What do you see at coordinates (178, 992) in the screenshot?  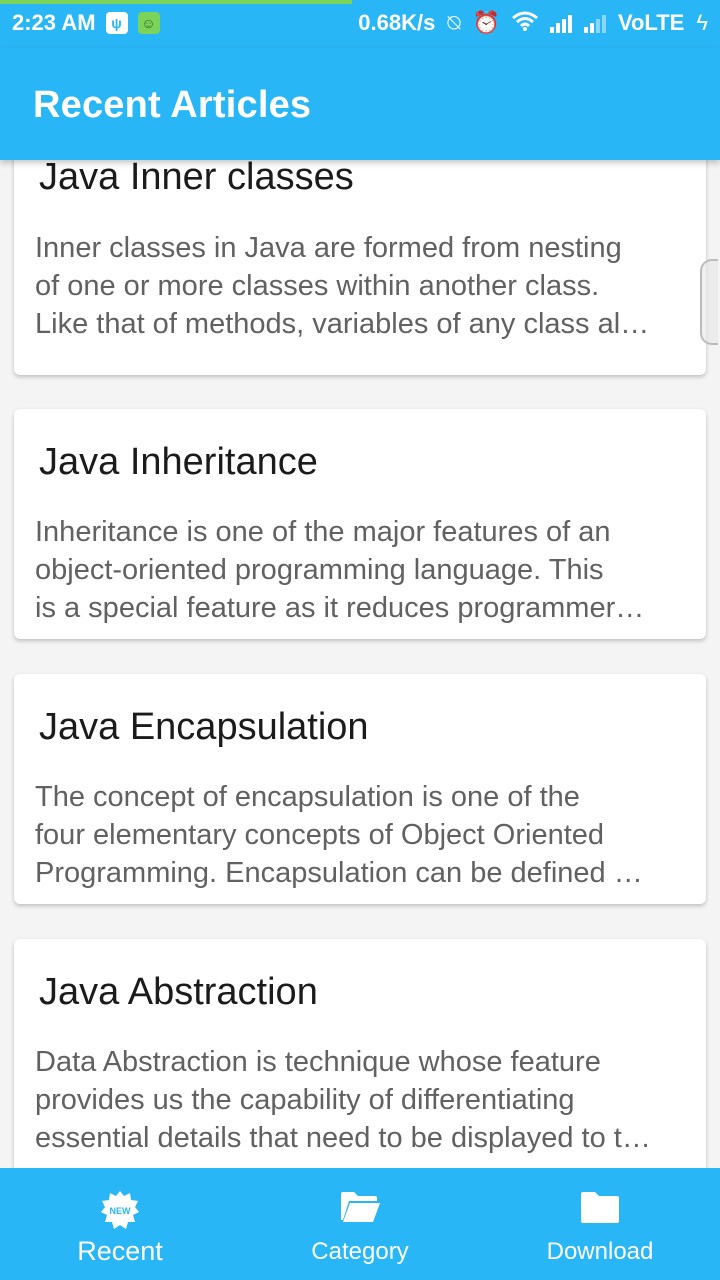 I see `article-title: Java Abstraction` at bounding box center [178, 992].